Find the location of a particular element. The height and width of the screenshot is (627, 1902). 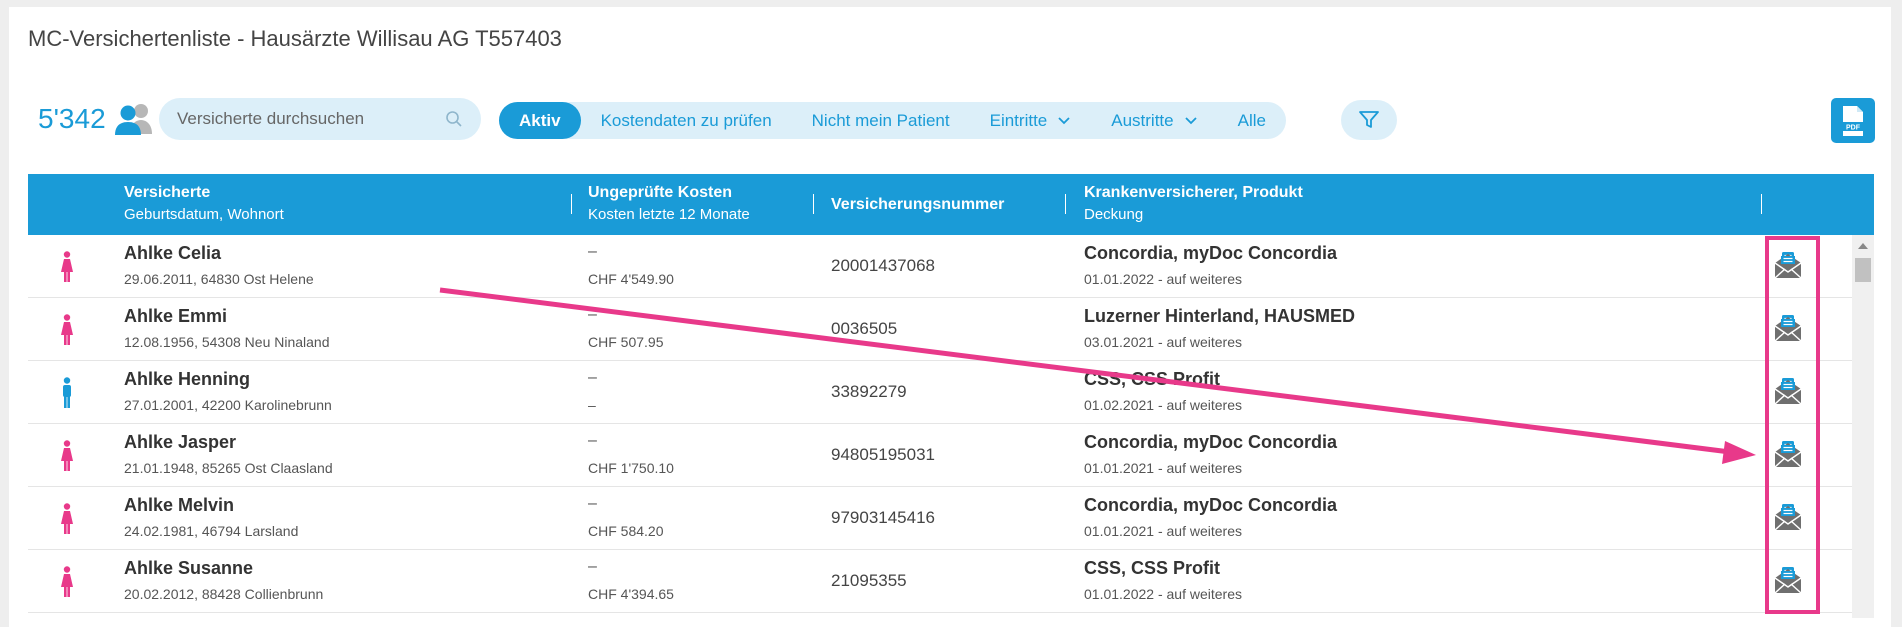

tab-label: Kostendaten zu prüfen is located at coordinates (686, 120).